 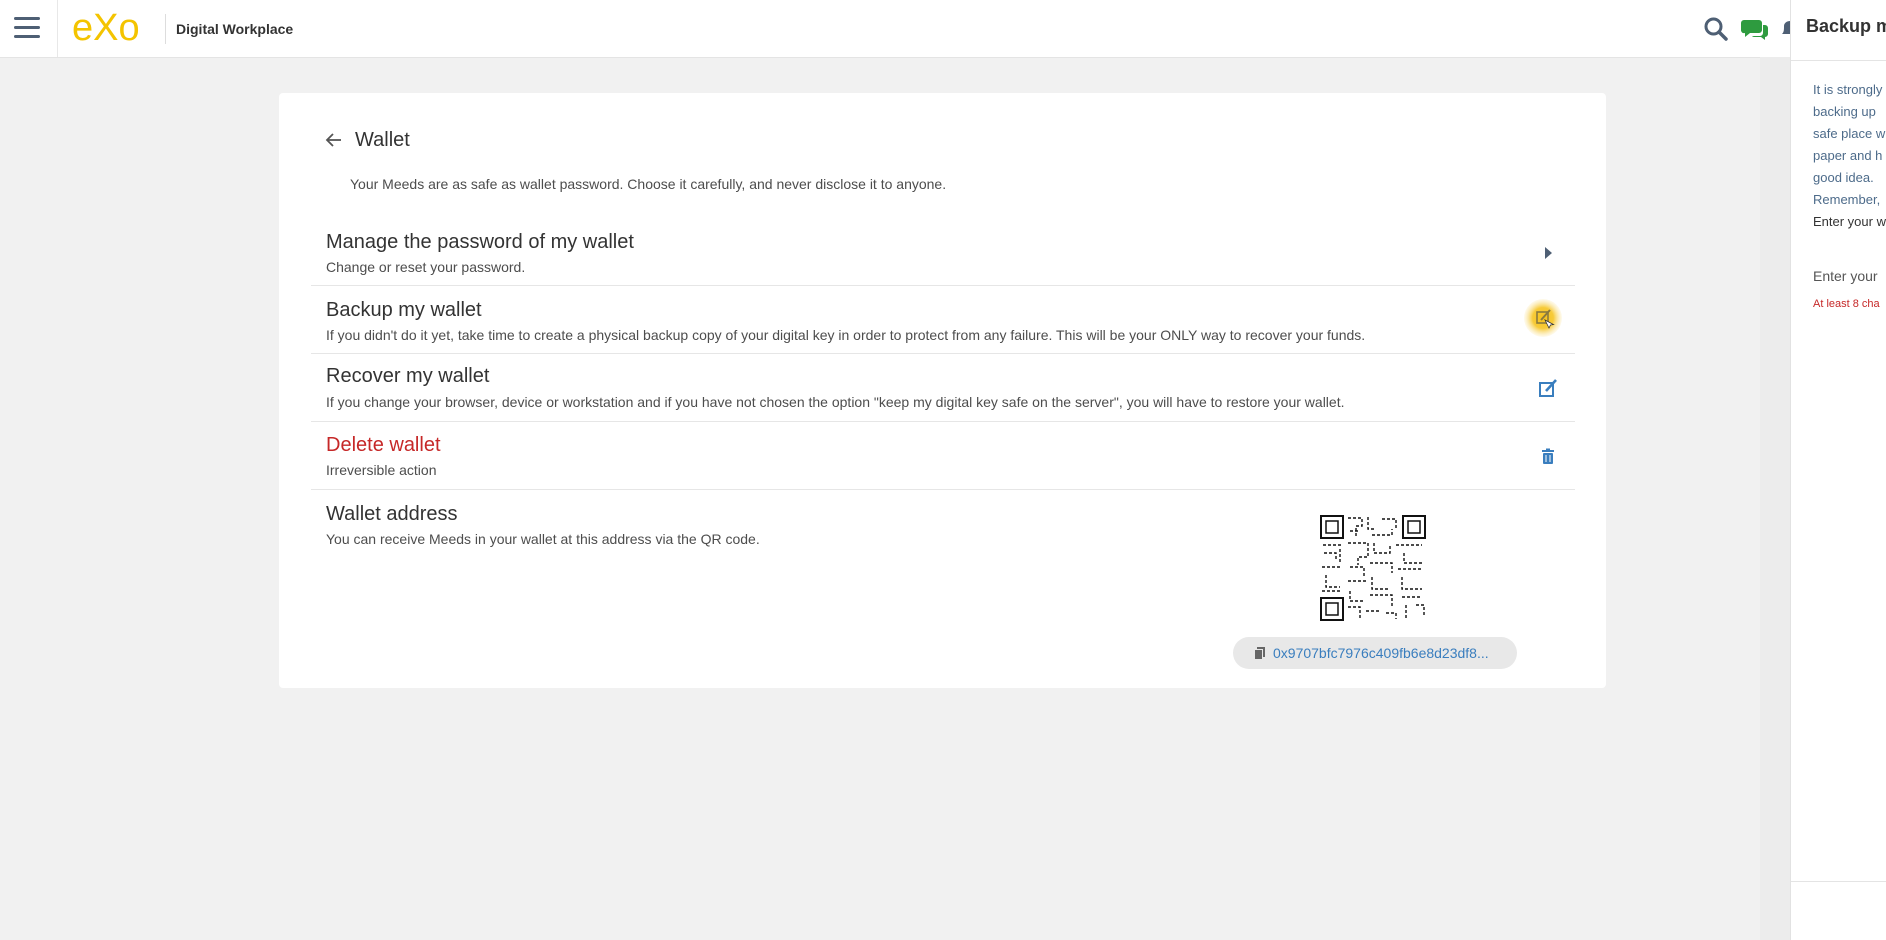 What do you see at coordinates (392, 514) in the screenshot?
I see `item-title: Wallet address` at bounding box center [392, 514].